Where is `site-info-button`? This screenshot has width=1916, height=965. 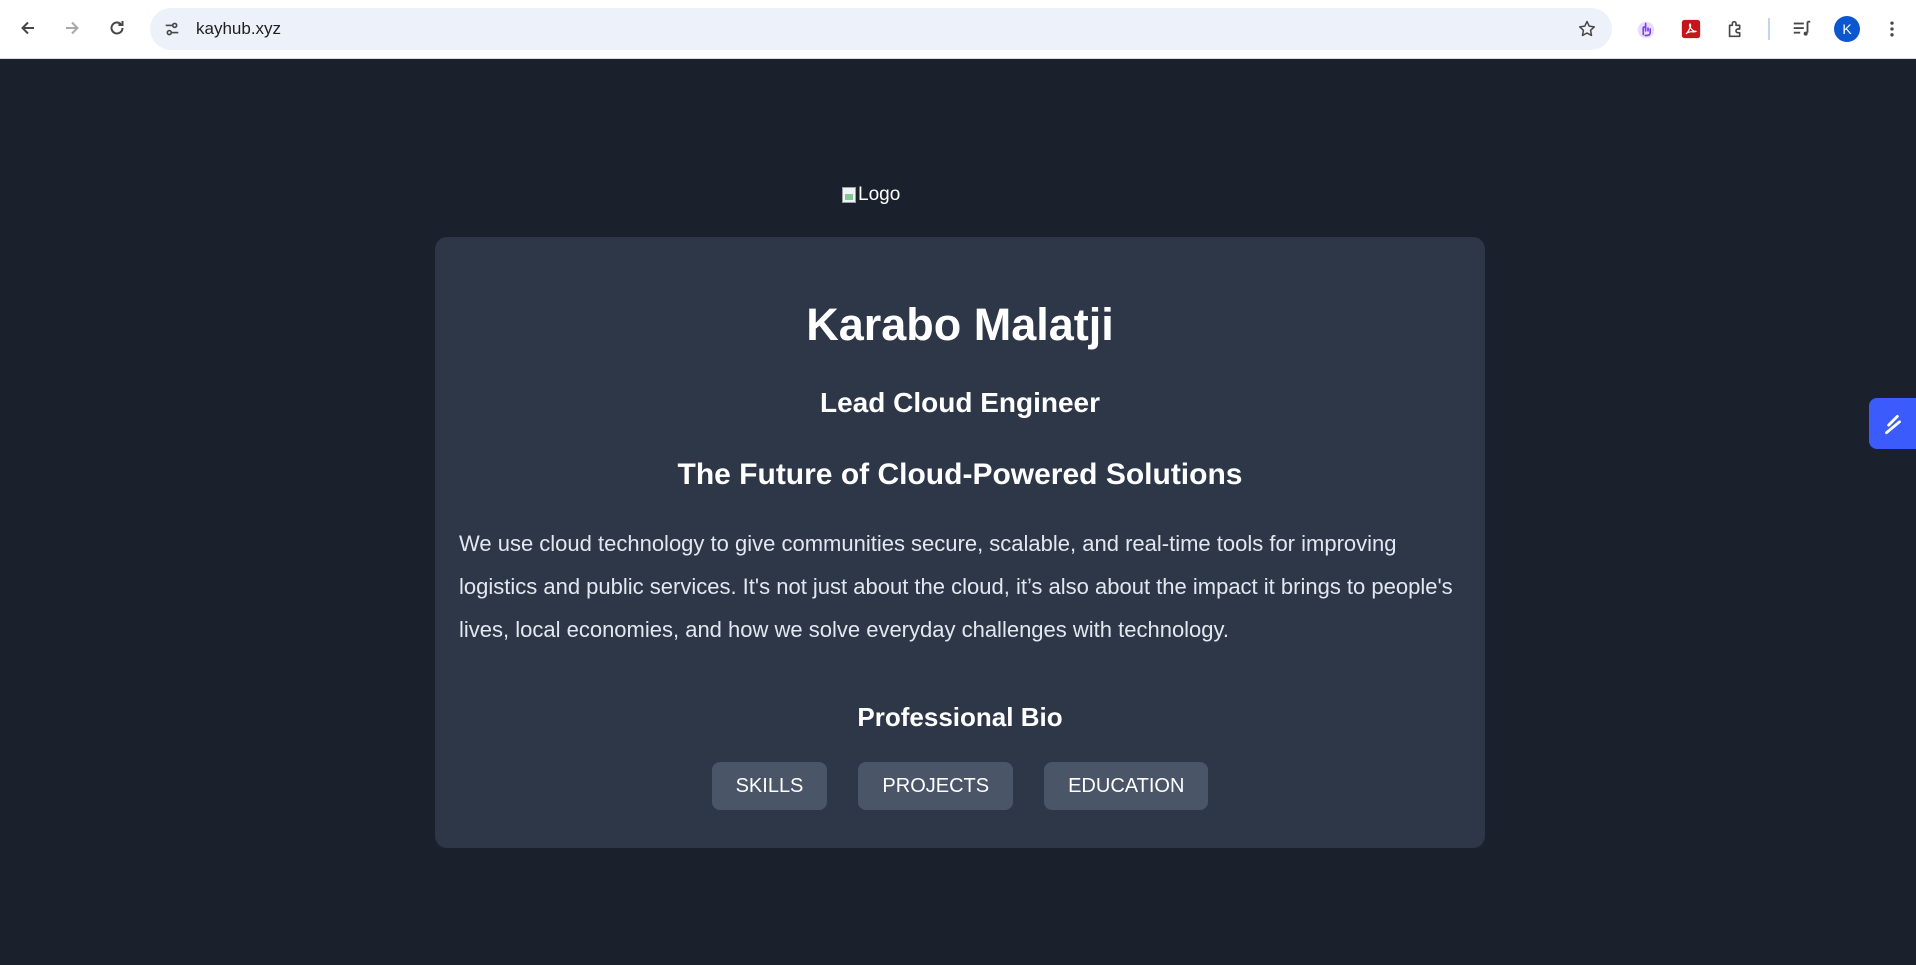 site-info-button is located at coordinates (172, 29).